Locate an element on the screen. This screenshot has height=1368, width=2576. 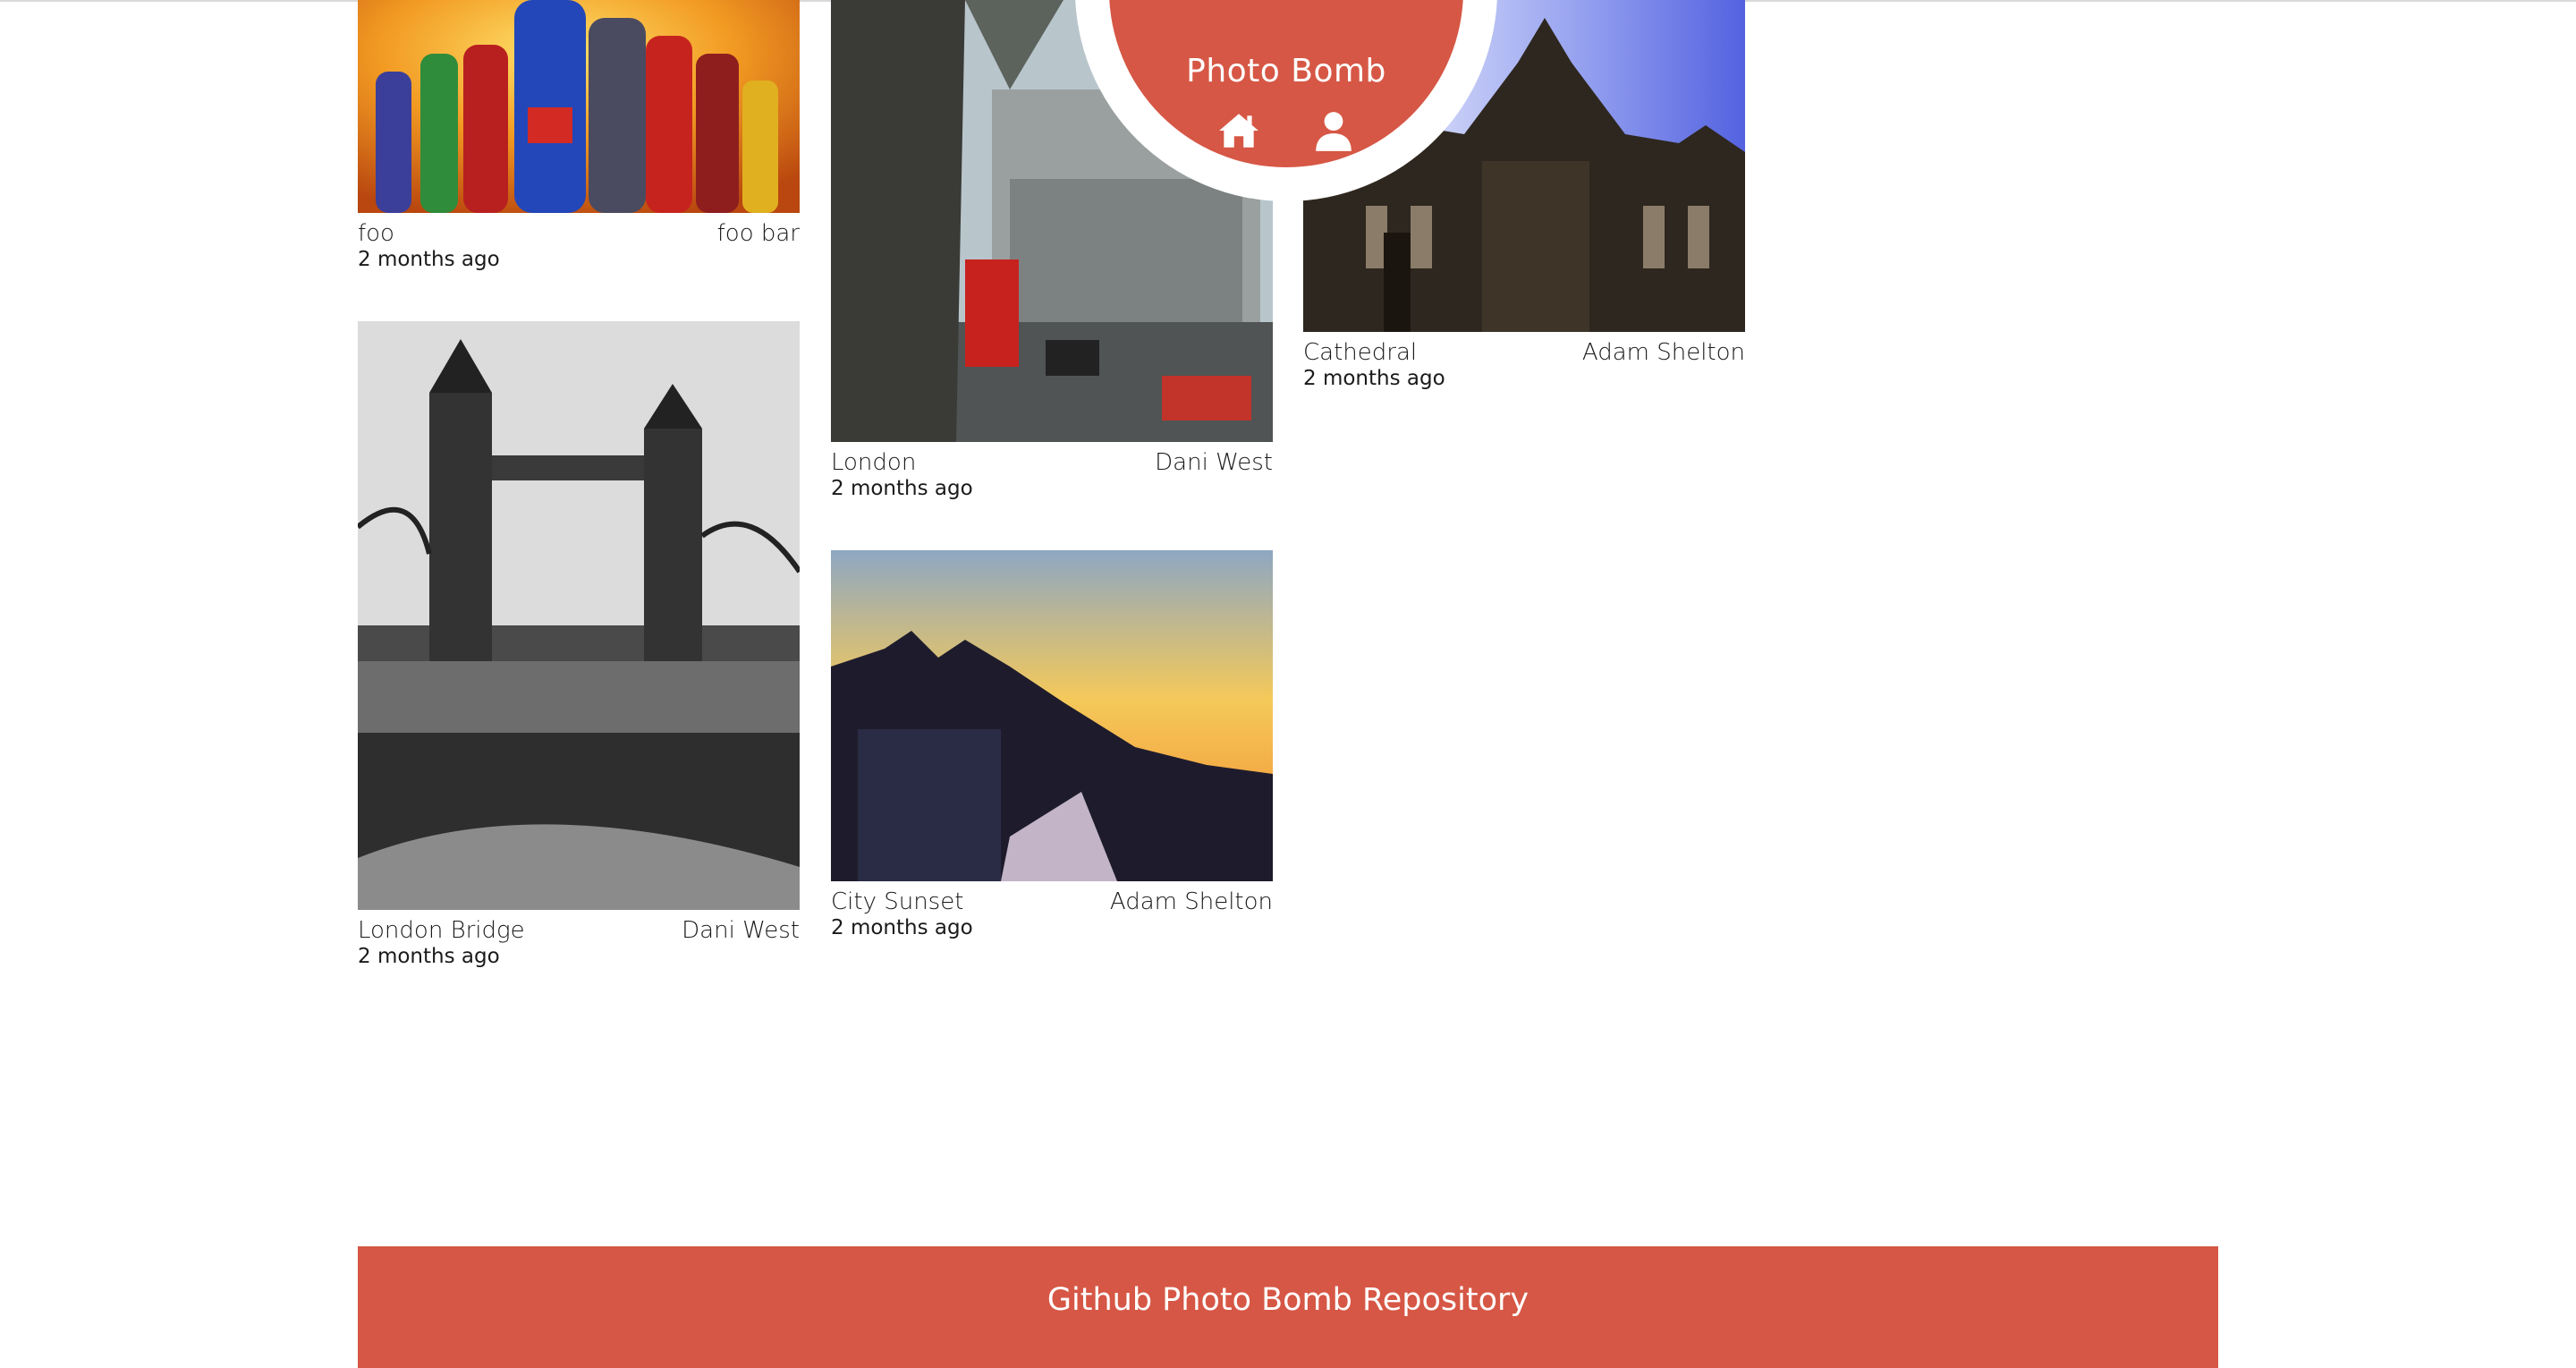
home-icon is located at coordinates (1238, 130).